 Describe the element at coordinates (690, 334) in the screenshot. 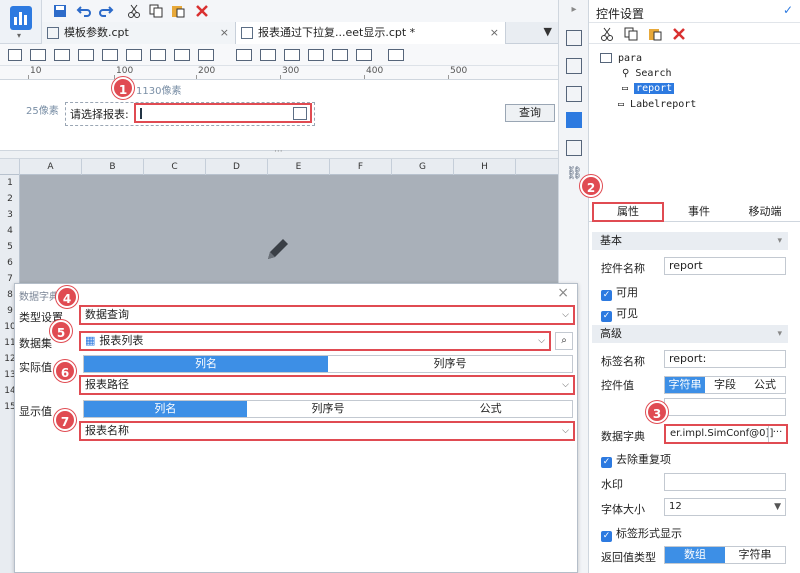

I see `advanced-section-header: 高级 ▾` at that location.